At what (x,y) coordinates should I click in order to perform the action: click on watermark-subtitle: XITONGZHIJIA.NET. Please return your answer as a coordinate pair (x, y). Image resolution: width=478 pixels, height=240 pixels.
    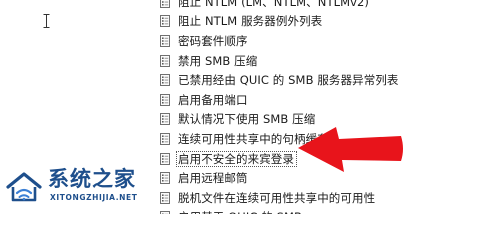
    Looking at the image, I should click on (94, 197).